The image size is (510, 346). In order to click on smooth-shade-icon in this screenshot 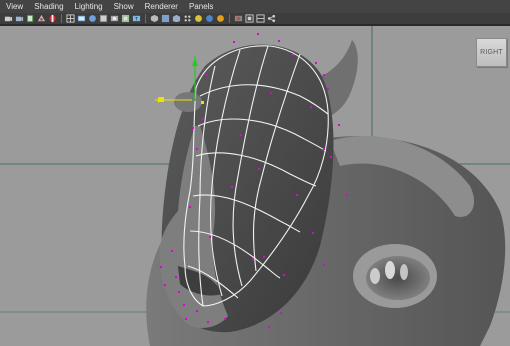, I will do `click(92, 18)`.